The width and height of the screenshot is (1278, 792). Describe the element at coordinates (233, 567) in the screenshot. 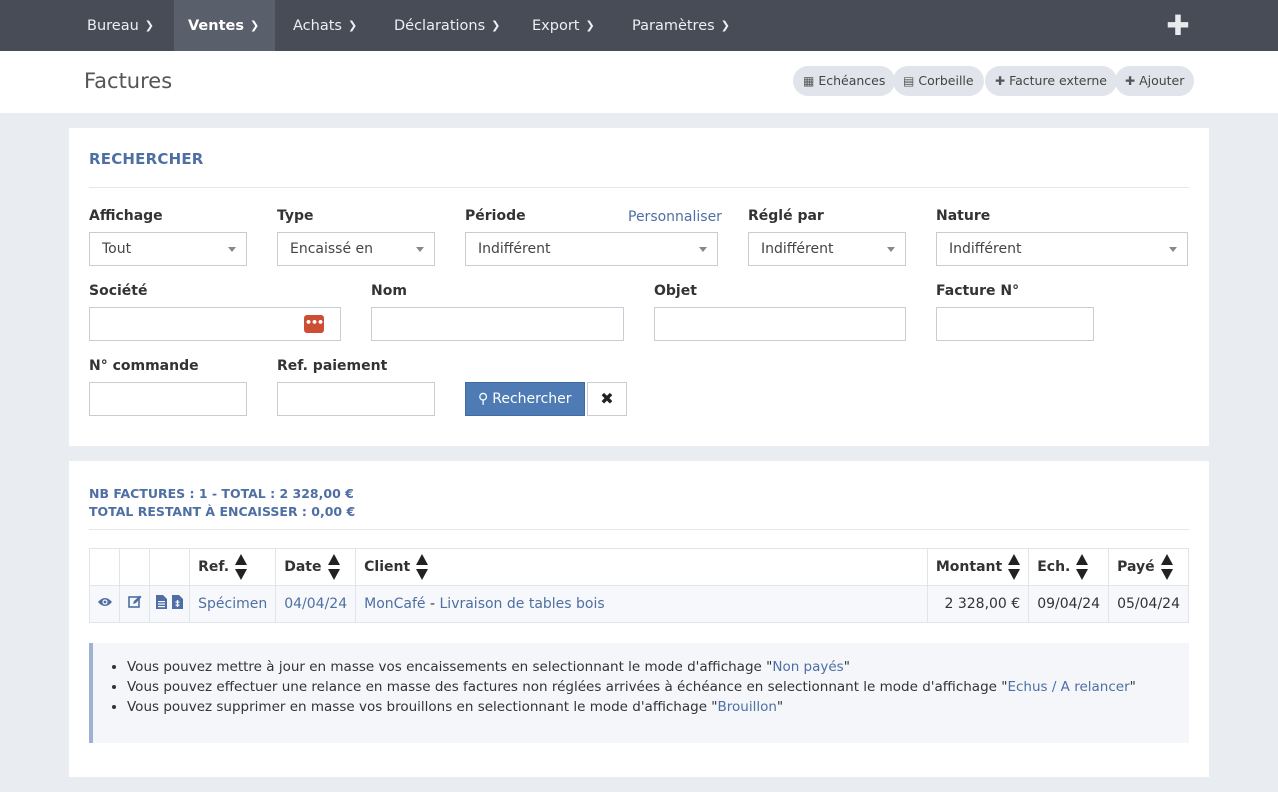

I see `column-header-ref: Ref.` at that location.